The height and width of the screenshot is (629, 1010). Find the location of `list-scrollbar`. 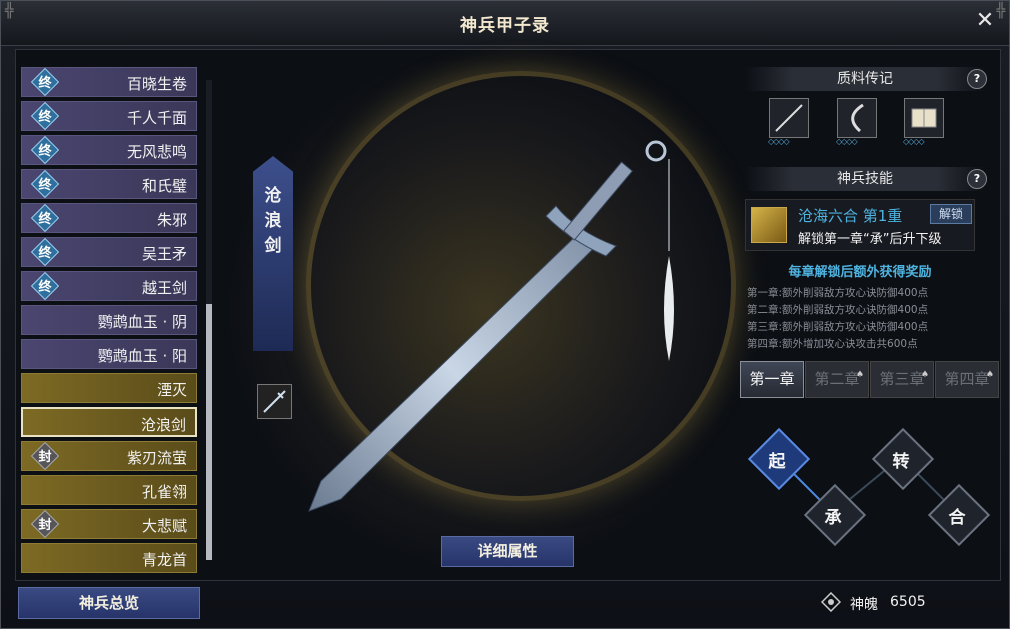

list-scrollbar is located at coordinates (209, 320).